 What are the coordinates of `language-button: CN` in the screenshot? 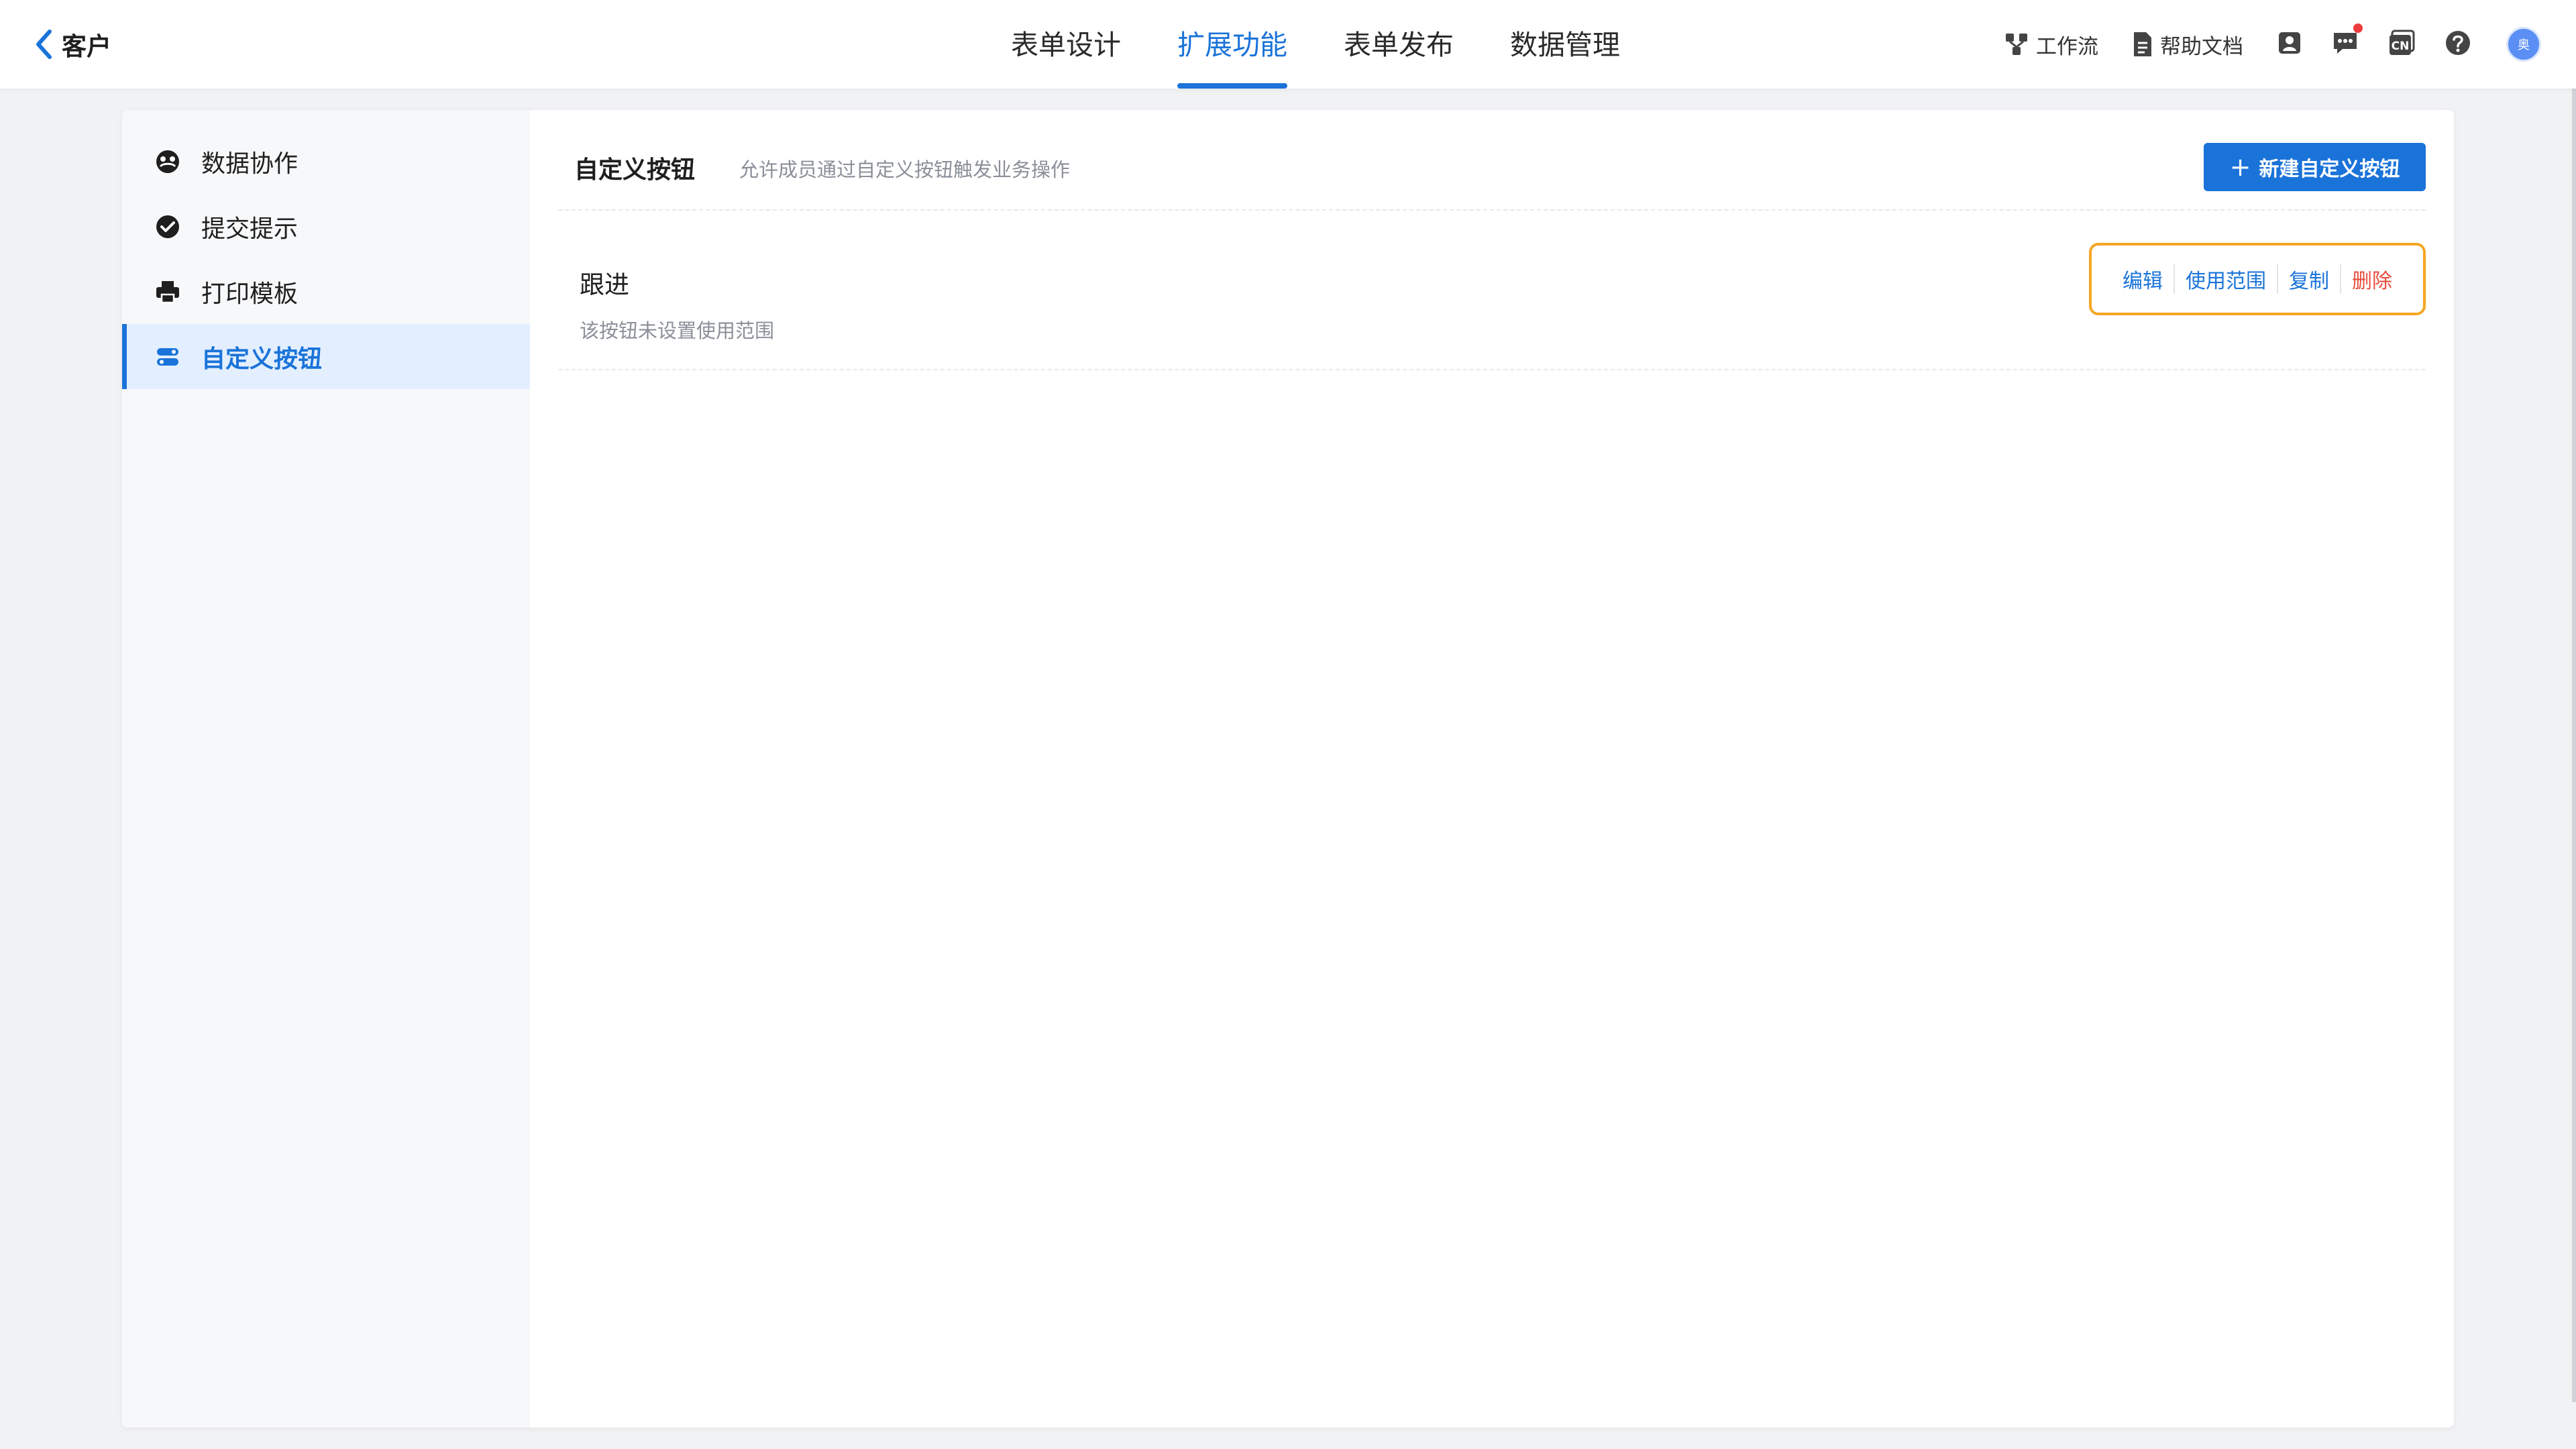 It's located at (2401, 44).